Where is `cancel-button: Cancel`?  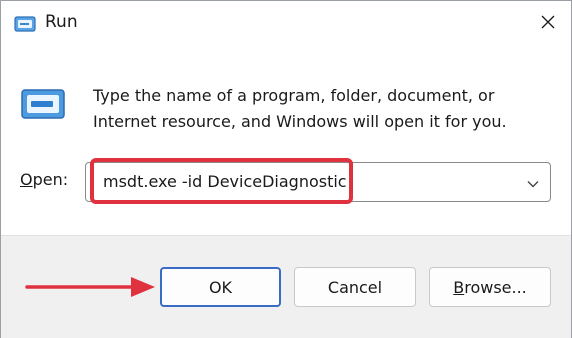 cancel-button: Cancel is located at coordinates (355, 287).